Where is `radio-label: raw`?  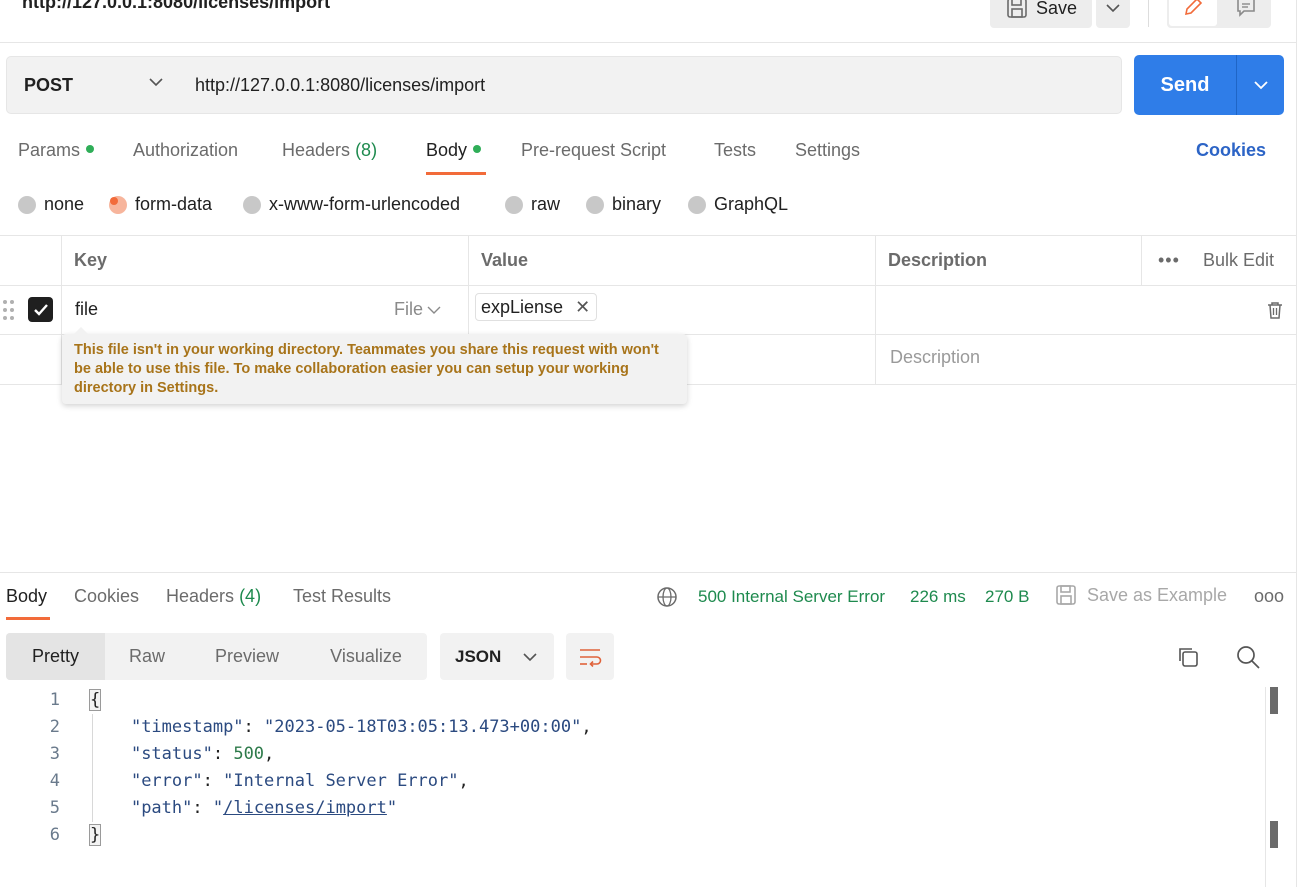 radio-label: raw is located at coordinates (546, 204).